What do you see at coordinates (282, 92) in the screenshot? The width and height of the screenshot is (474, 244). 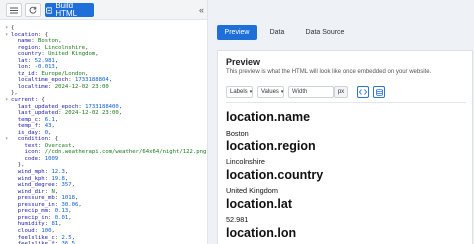 I see `chevron-down-icon: ▾` at bounding box center [282, 92].